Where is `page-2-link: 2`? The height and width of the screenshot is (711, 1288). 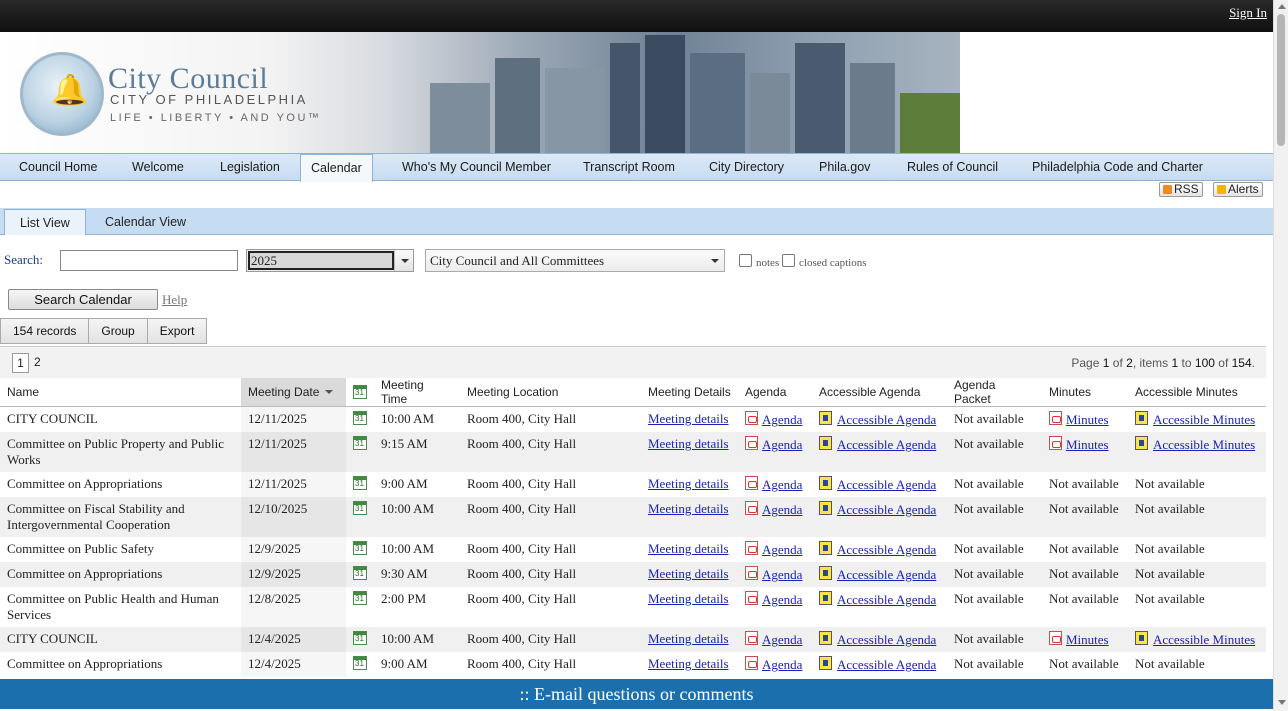 page-2-link: 2 is located at coordinates (37, 362).